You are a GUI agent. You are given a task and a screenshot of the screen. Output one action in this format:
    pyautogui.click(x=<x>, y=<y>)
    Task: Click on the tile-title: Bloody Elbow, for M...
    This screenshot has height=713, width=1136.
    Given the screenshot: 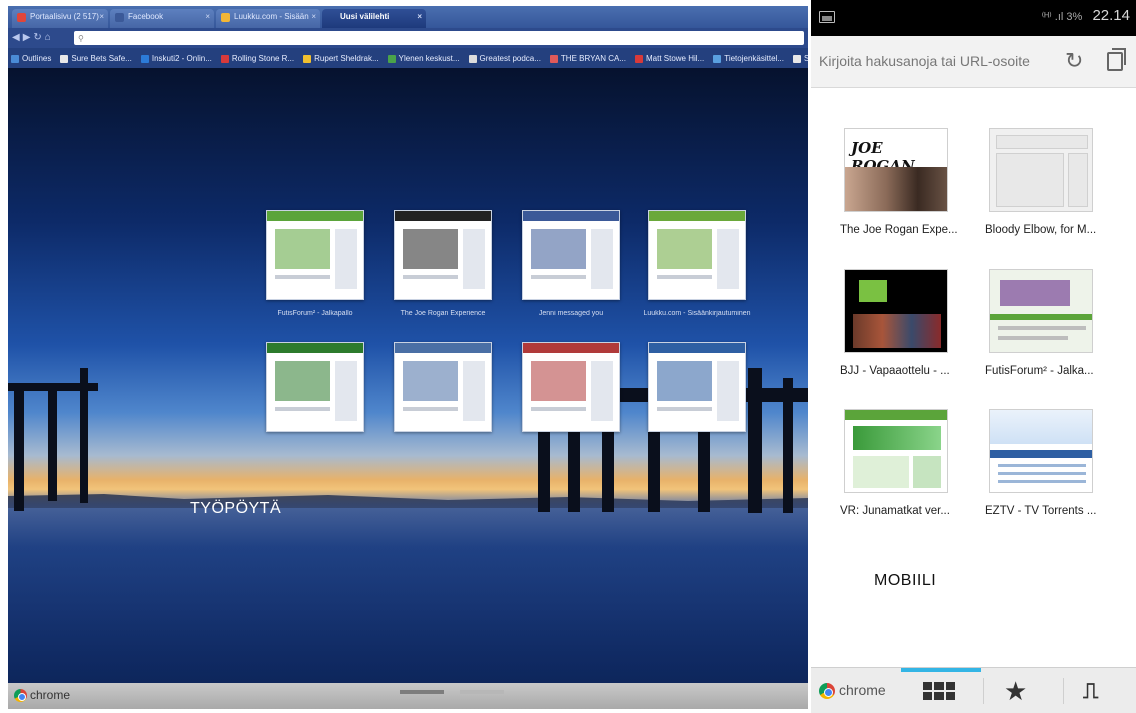 What is the action you would take?
    pyautogui.click(x=1041, y=230)
    